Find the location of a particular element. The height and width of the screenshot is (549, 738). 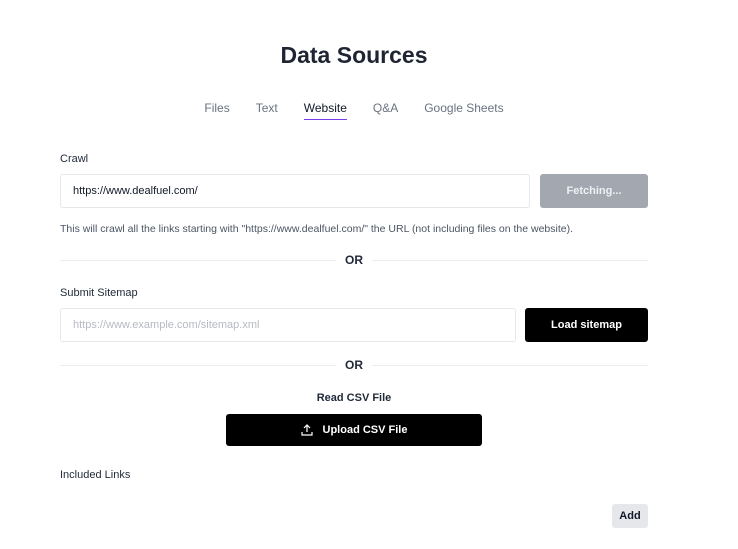

load-sitemap-button: Load sitemap is located at coordinates (586, 325).